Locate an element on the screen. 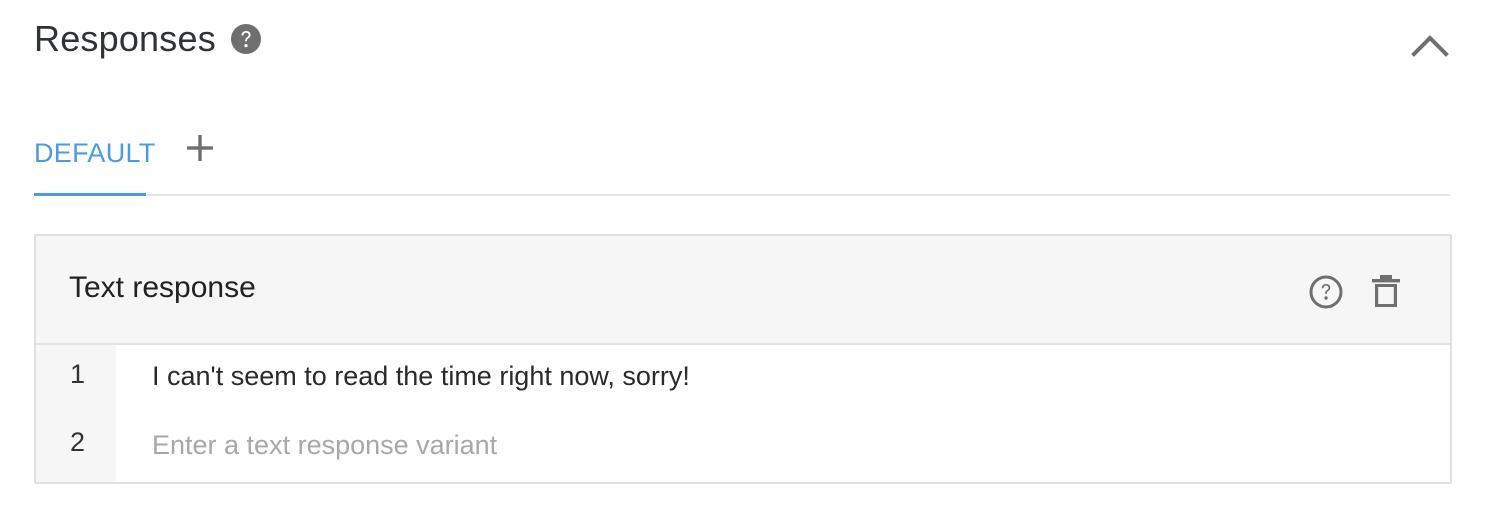 Image resolution: width=1498 pixels, height=506 pixels. tab-default-label: DEFAULT is located at coordinates (95, 153).